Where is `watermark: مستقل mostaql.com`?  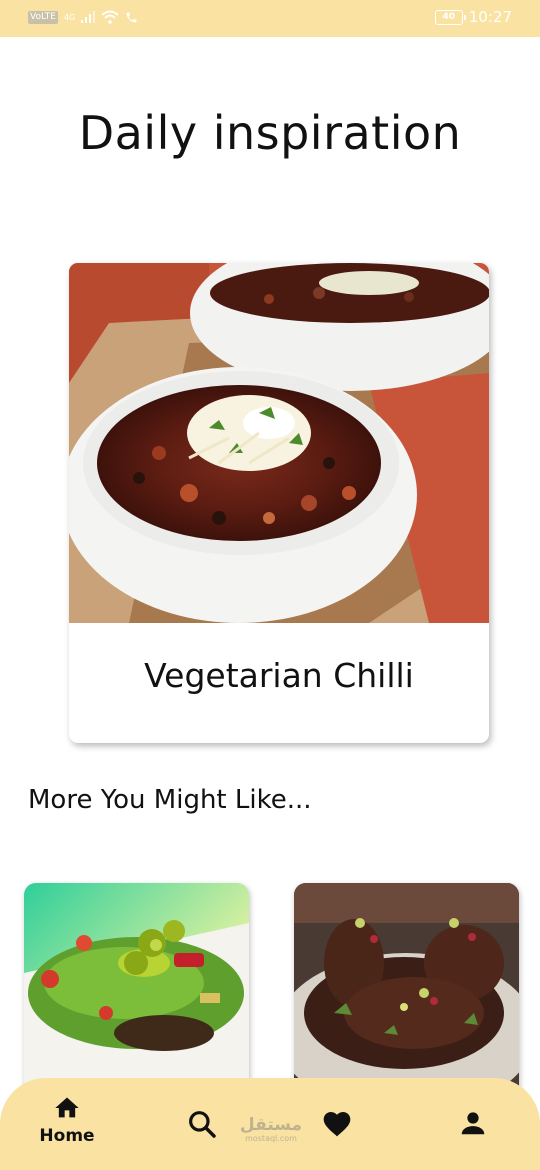 watermark: مستقل mostaql.com is located at coordinates (271, 1129).